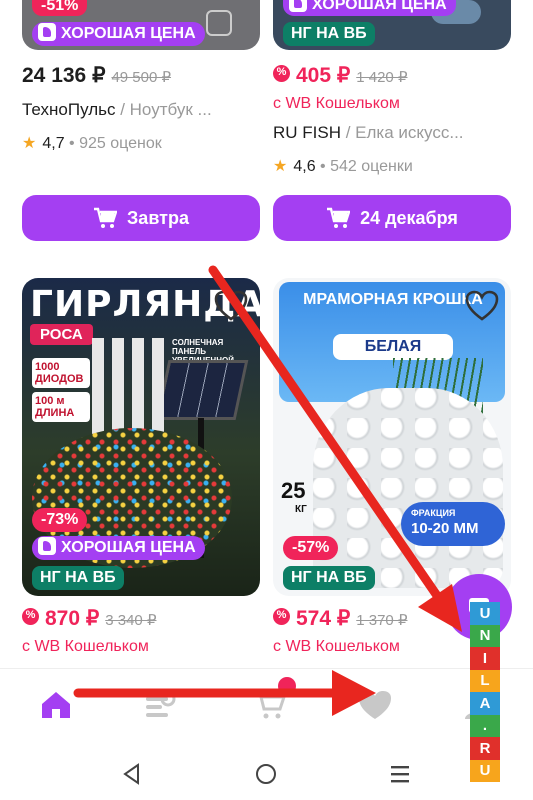 This screenshot has height=800, width=533. I want to click on watermark-letter: I, so click(485, 658).